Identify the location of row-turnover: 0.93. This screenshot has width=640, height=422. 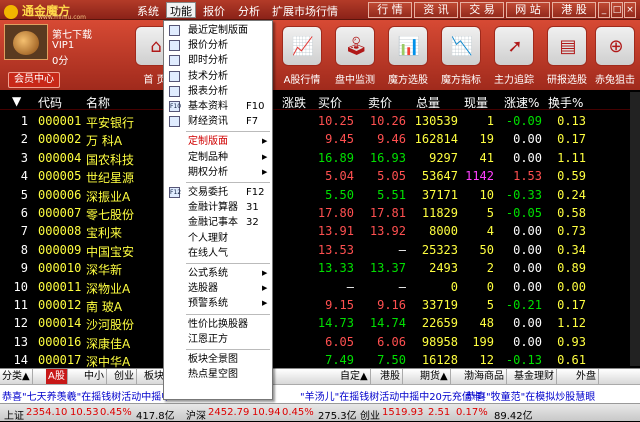
(571, 341).